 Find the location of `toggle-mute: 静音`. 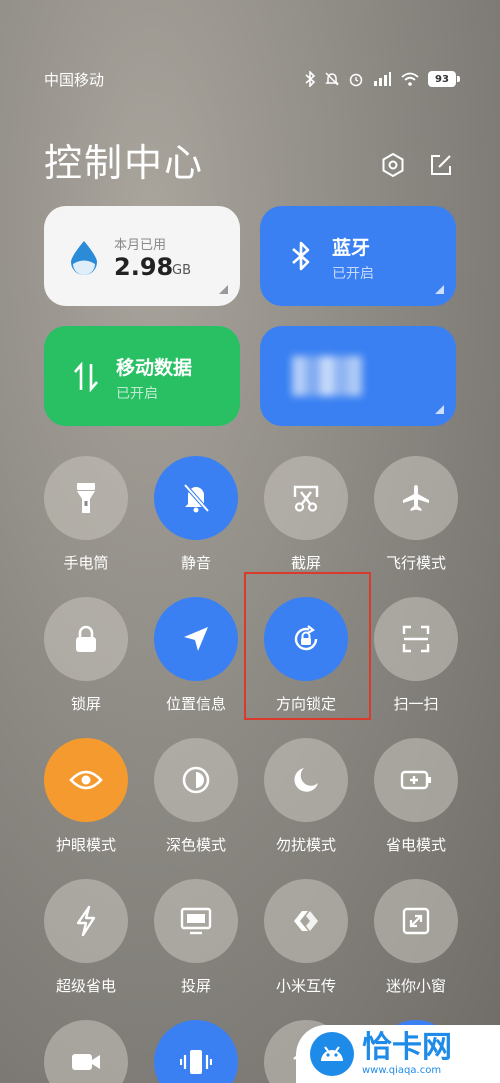

toggle-mute: 静音 is located at coordinates (196, 514).